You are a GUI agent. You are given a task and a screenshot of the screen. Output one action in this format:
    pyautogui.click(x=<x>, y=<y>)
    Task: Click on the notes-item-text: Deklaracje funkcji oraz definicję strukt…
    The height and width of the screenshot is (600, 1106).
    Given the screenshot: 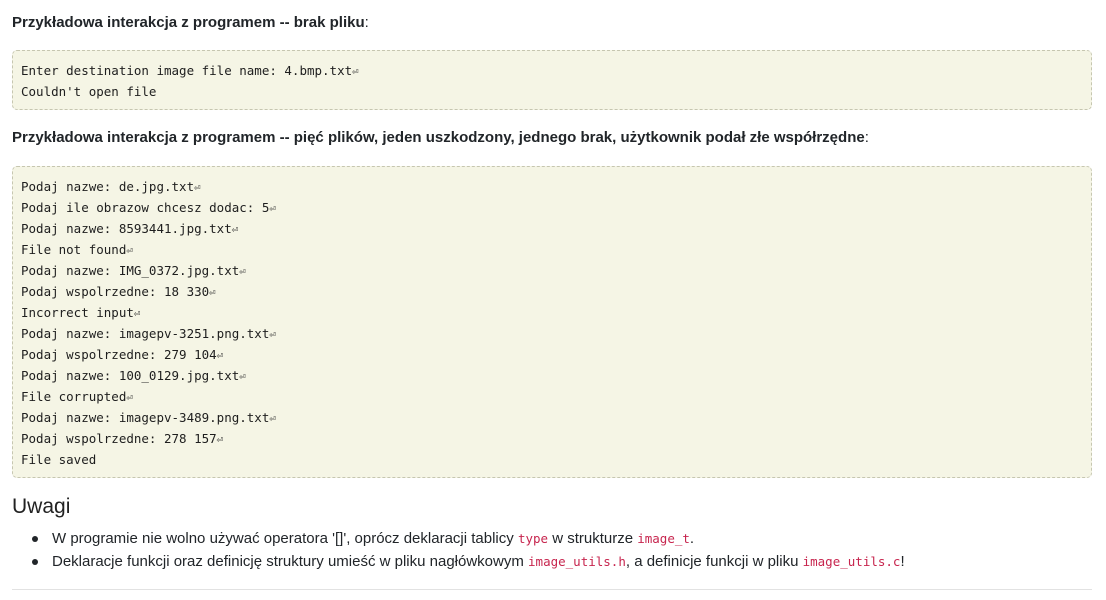 What is the action you would take?
    pyautogui.click(x=290, y=561)
    